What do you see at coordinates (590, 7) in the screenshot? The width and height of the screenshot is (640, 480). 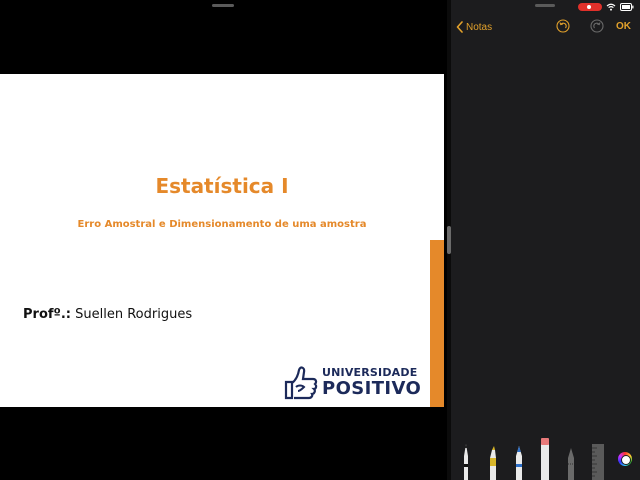 I see `screen-recording-icon` at bounding box center [590, 7].